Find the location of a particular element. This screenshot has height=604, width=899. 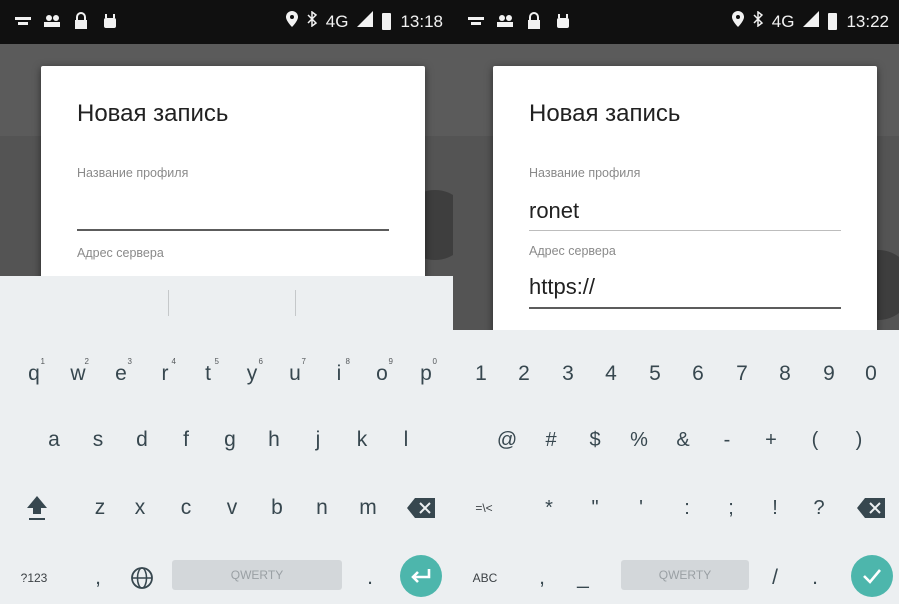

key-p: p0 is located at coordinates (426, 374).